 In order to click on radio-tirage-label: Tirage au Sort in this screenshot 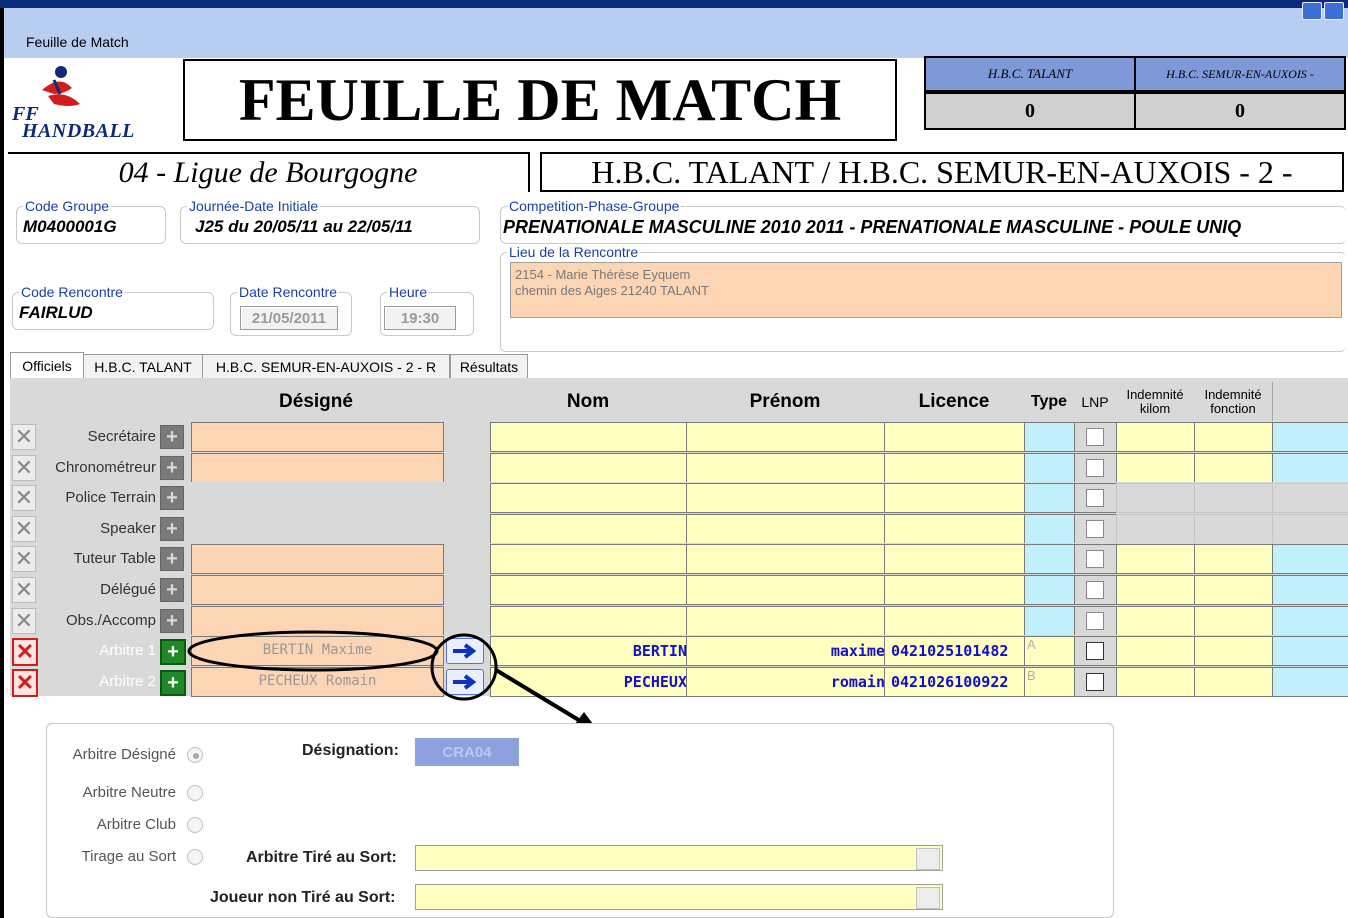, I will do `click(129, 856)`.